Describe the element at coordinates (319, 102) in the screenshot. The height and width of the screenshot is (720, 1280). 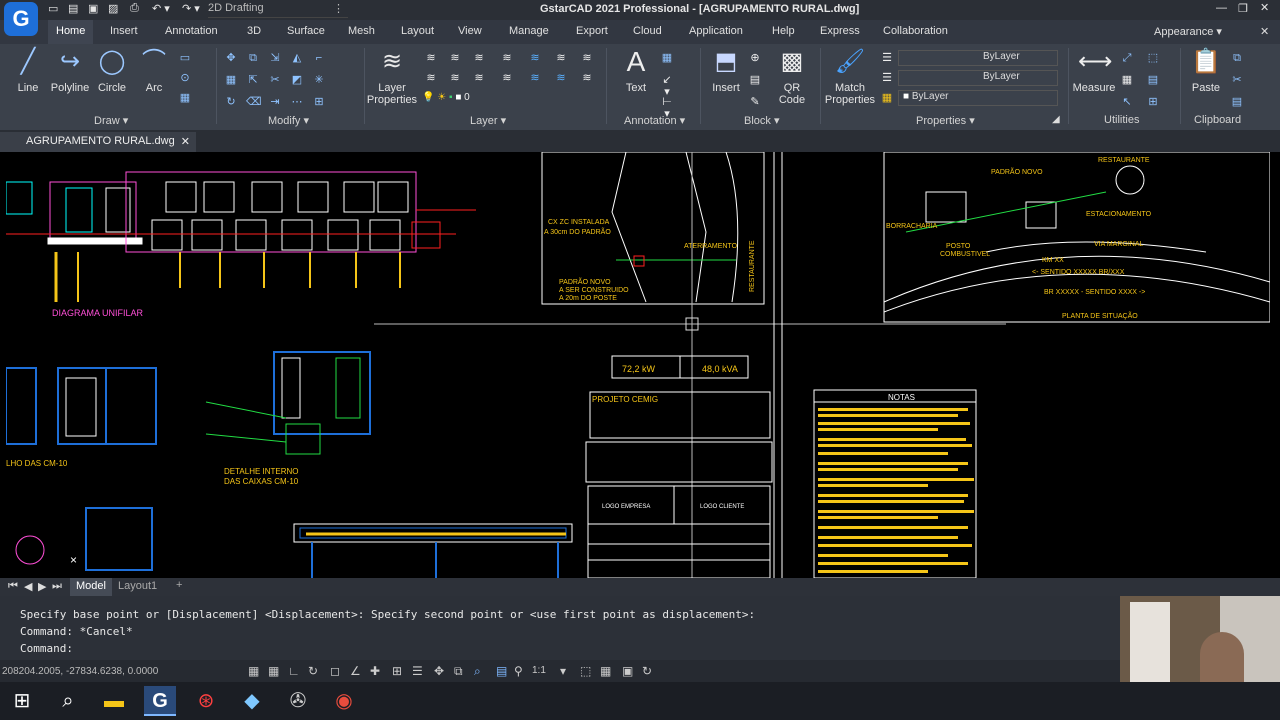
I see `join-icon: ⊞` at that location.